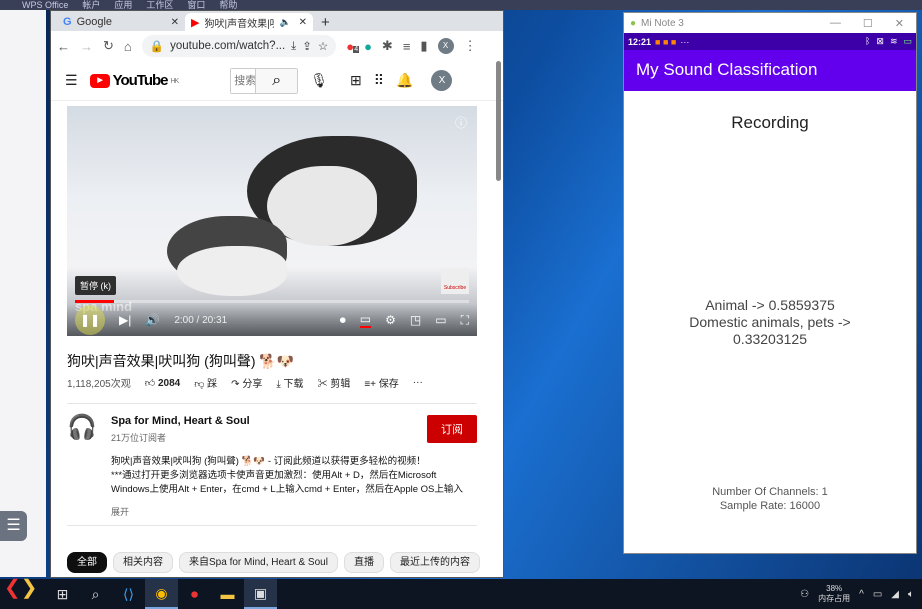 The height and width of the screenshot is (609, 922). What do you see at coordinates (835, 23) in the screenshot?
I see `minimize-icon: —` at bounding box center [835, 23].